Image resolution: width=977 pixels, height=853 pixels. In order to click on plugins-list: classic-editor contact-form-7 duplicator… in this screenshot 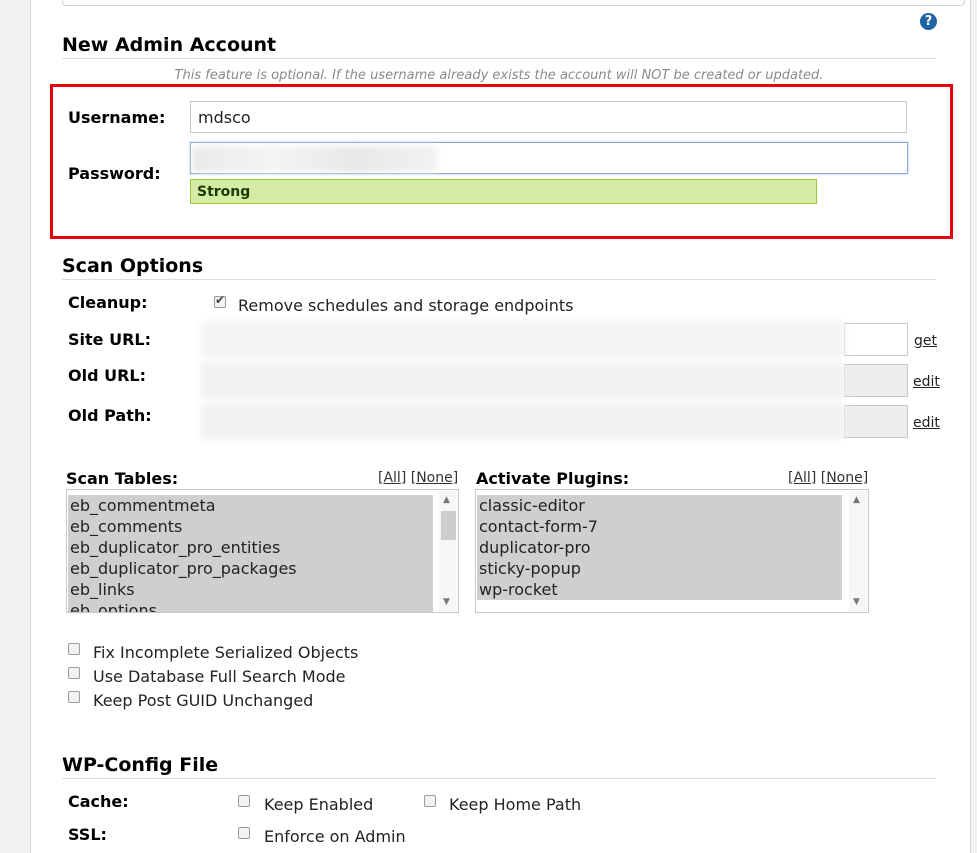, I will do `click(659, 547)`.